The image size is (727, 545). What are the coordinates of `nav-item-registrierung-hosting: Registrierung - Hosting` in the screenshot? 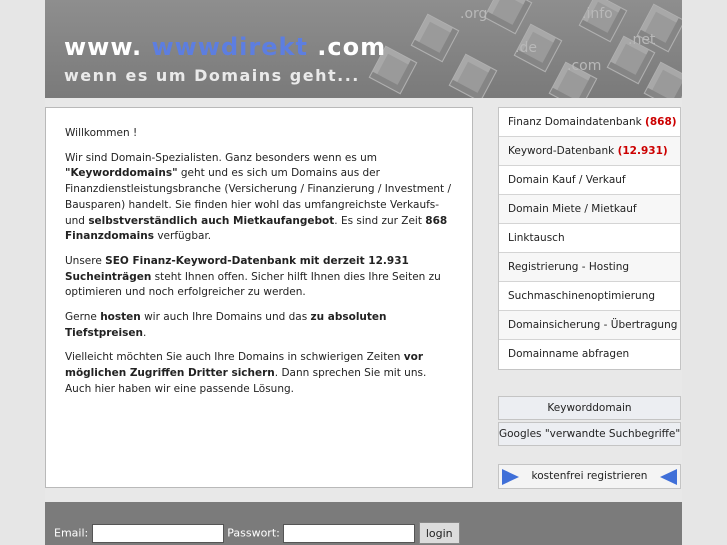 It's located at (589, 267).